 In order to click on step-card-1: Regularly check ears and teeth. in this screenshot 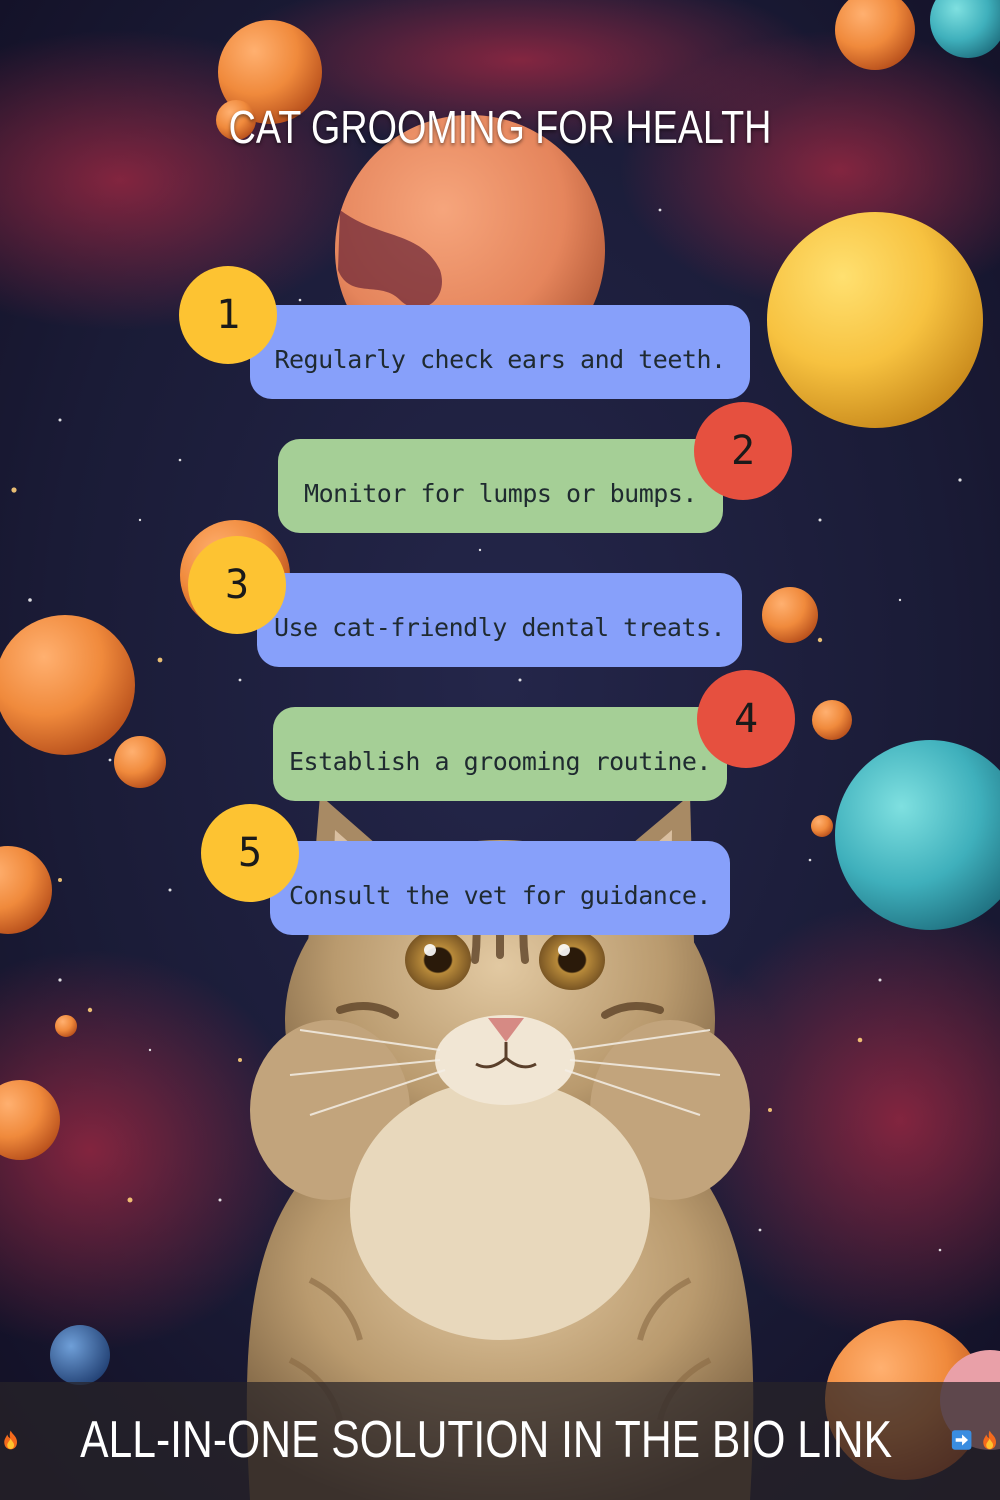, I will do `click(500, 352)`.